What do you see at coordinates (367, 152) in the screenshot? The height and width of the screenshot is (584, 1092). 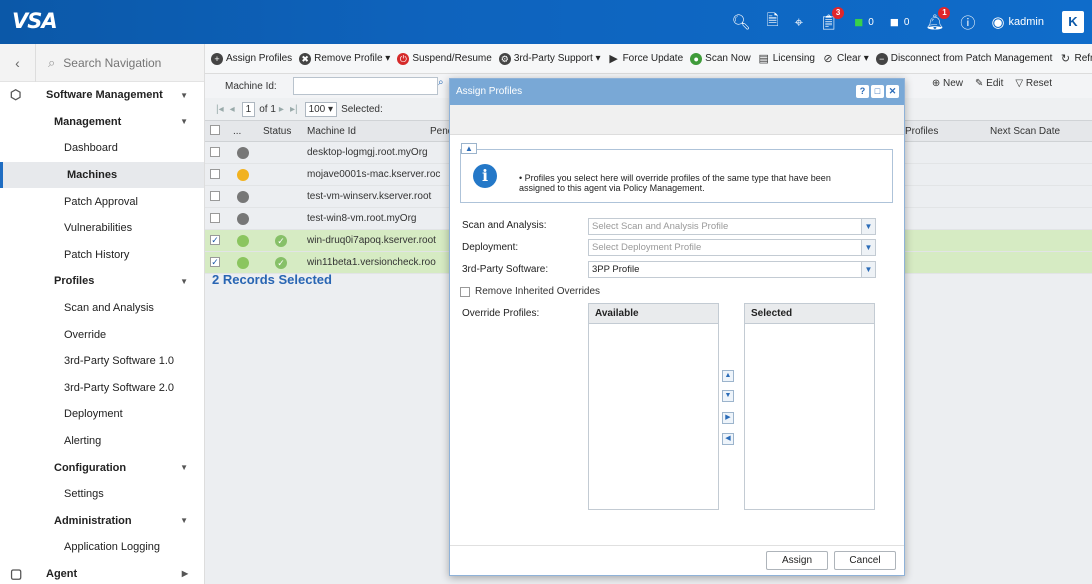 I see `machine-id-cell: desktop-logmgj.root.myOrg` at bounding box center [367, 152].